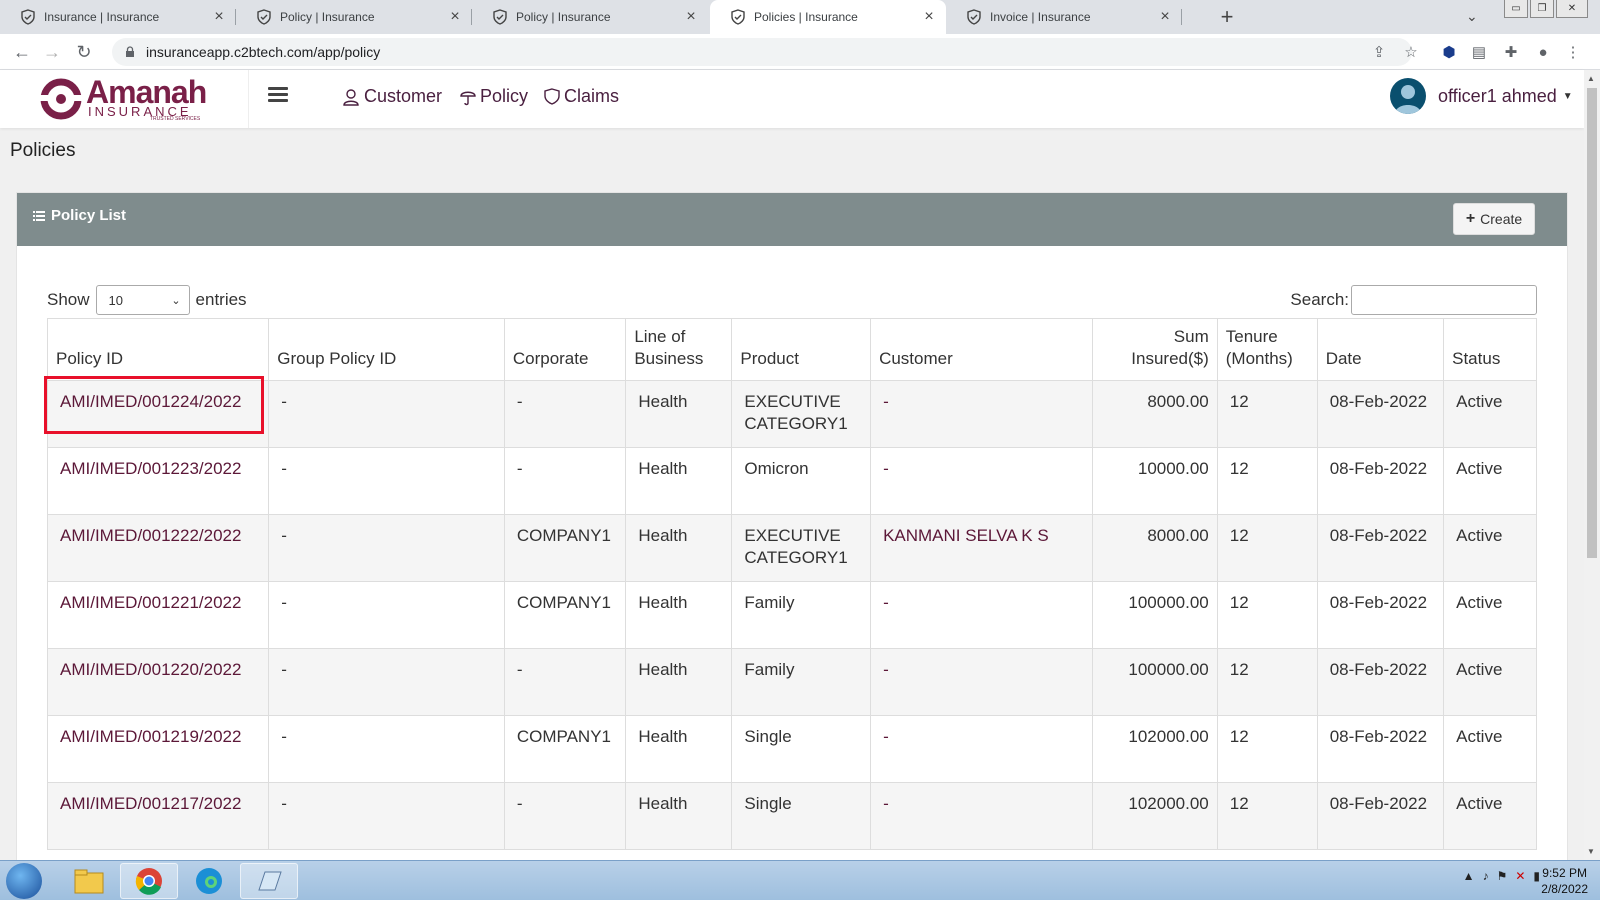  I want to click on cell-customer: KANMANI SELVA K S, so click(982, 548).